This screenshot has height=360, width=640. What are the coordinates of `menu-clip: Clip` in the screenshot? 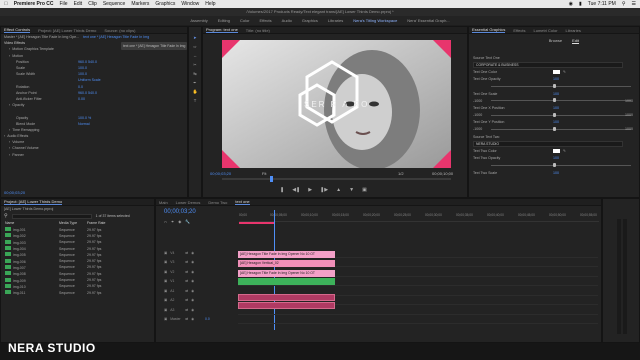 It's located at (92, 4).